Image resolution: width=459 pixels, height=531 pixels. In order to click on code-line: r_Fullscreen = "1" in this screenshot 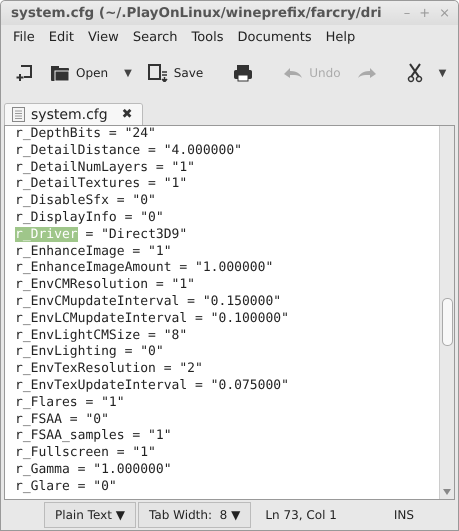, I will do `click(86, 453)`.